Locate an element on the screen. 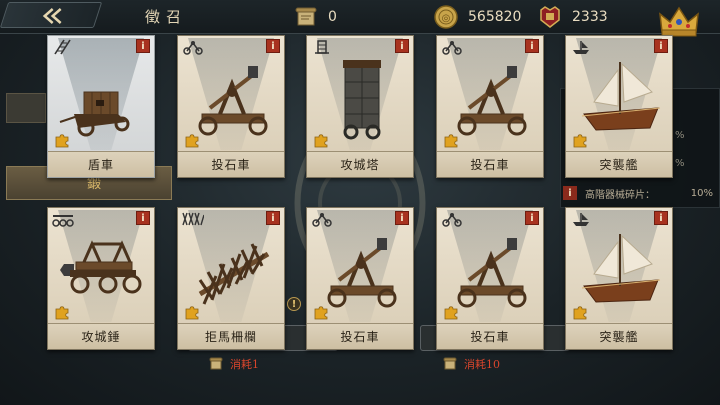 Image resolution: width=720 pixels, height=405 pixels. siege-tower-image is located at coordinates (362, 100).